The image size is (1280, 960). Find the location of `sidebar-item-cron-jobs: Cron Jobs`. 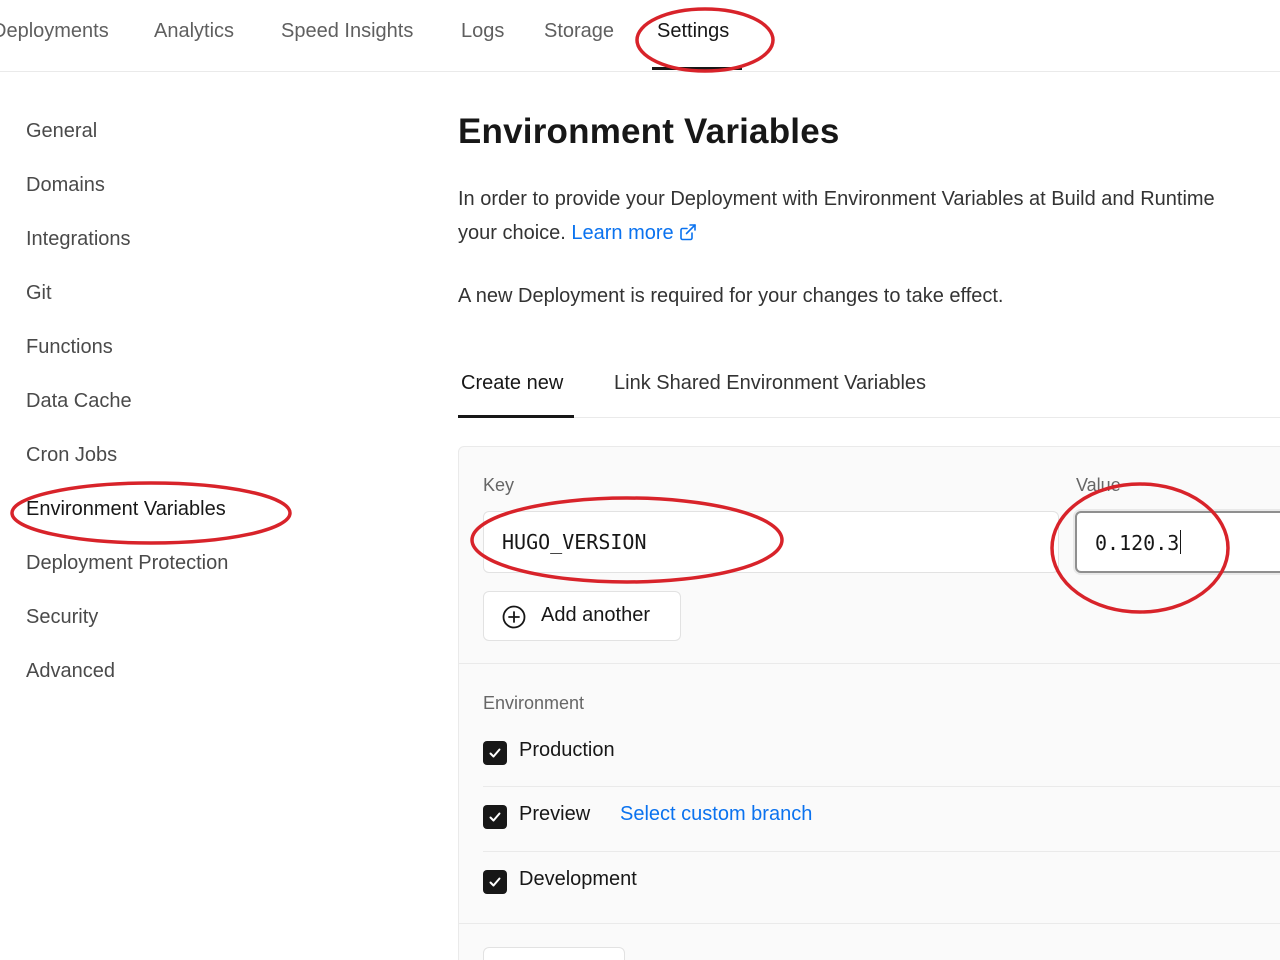

sidebar-item-cron-jobs: Cron Jobs is located at coordinates (71, 455).